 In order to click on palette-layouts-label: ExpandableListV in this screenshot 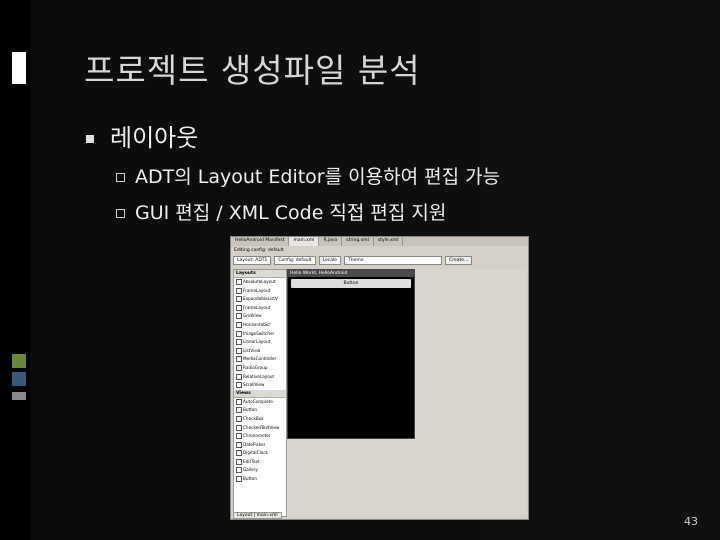, I will do `click(260, 299)`.